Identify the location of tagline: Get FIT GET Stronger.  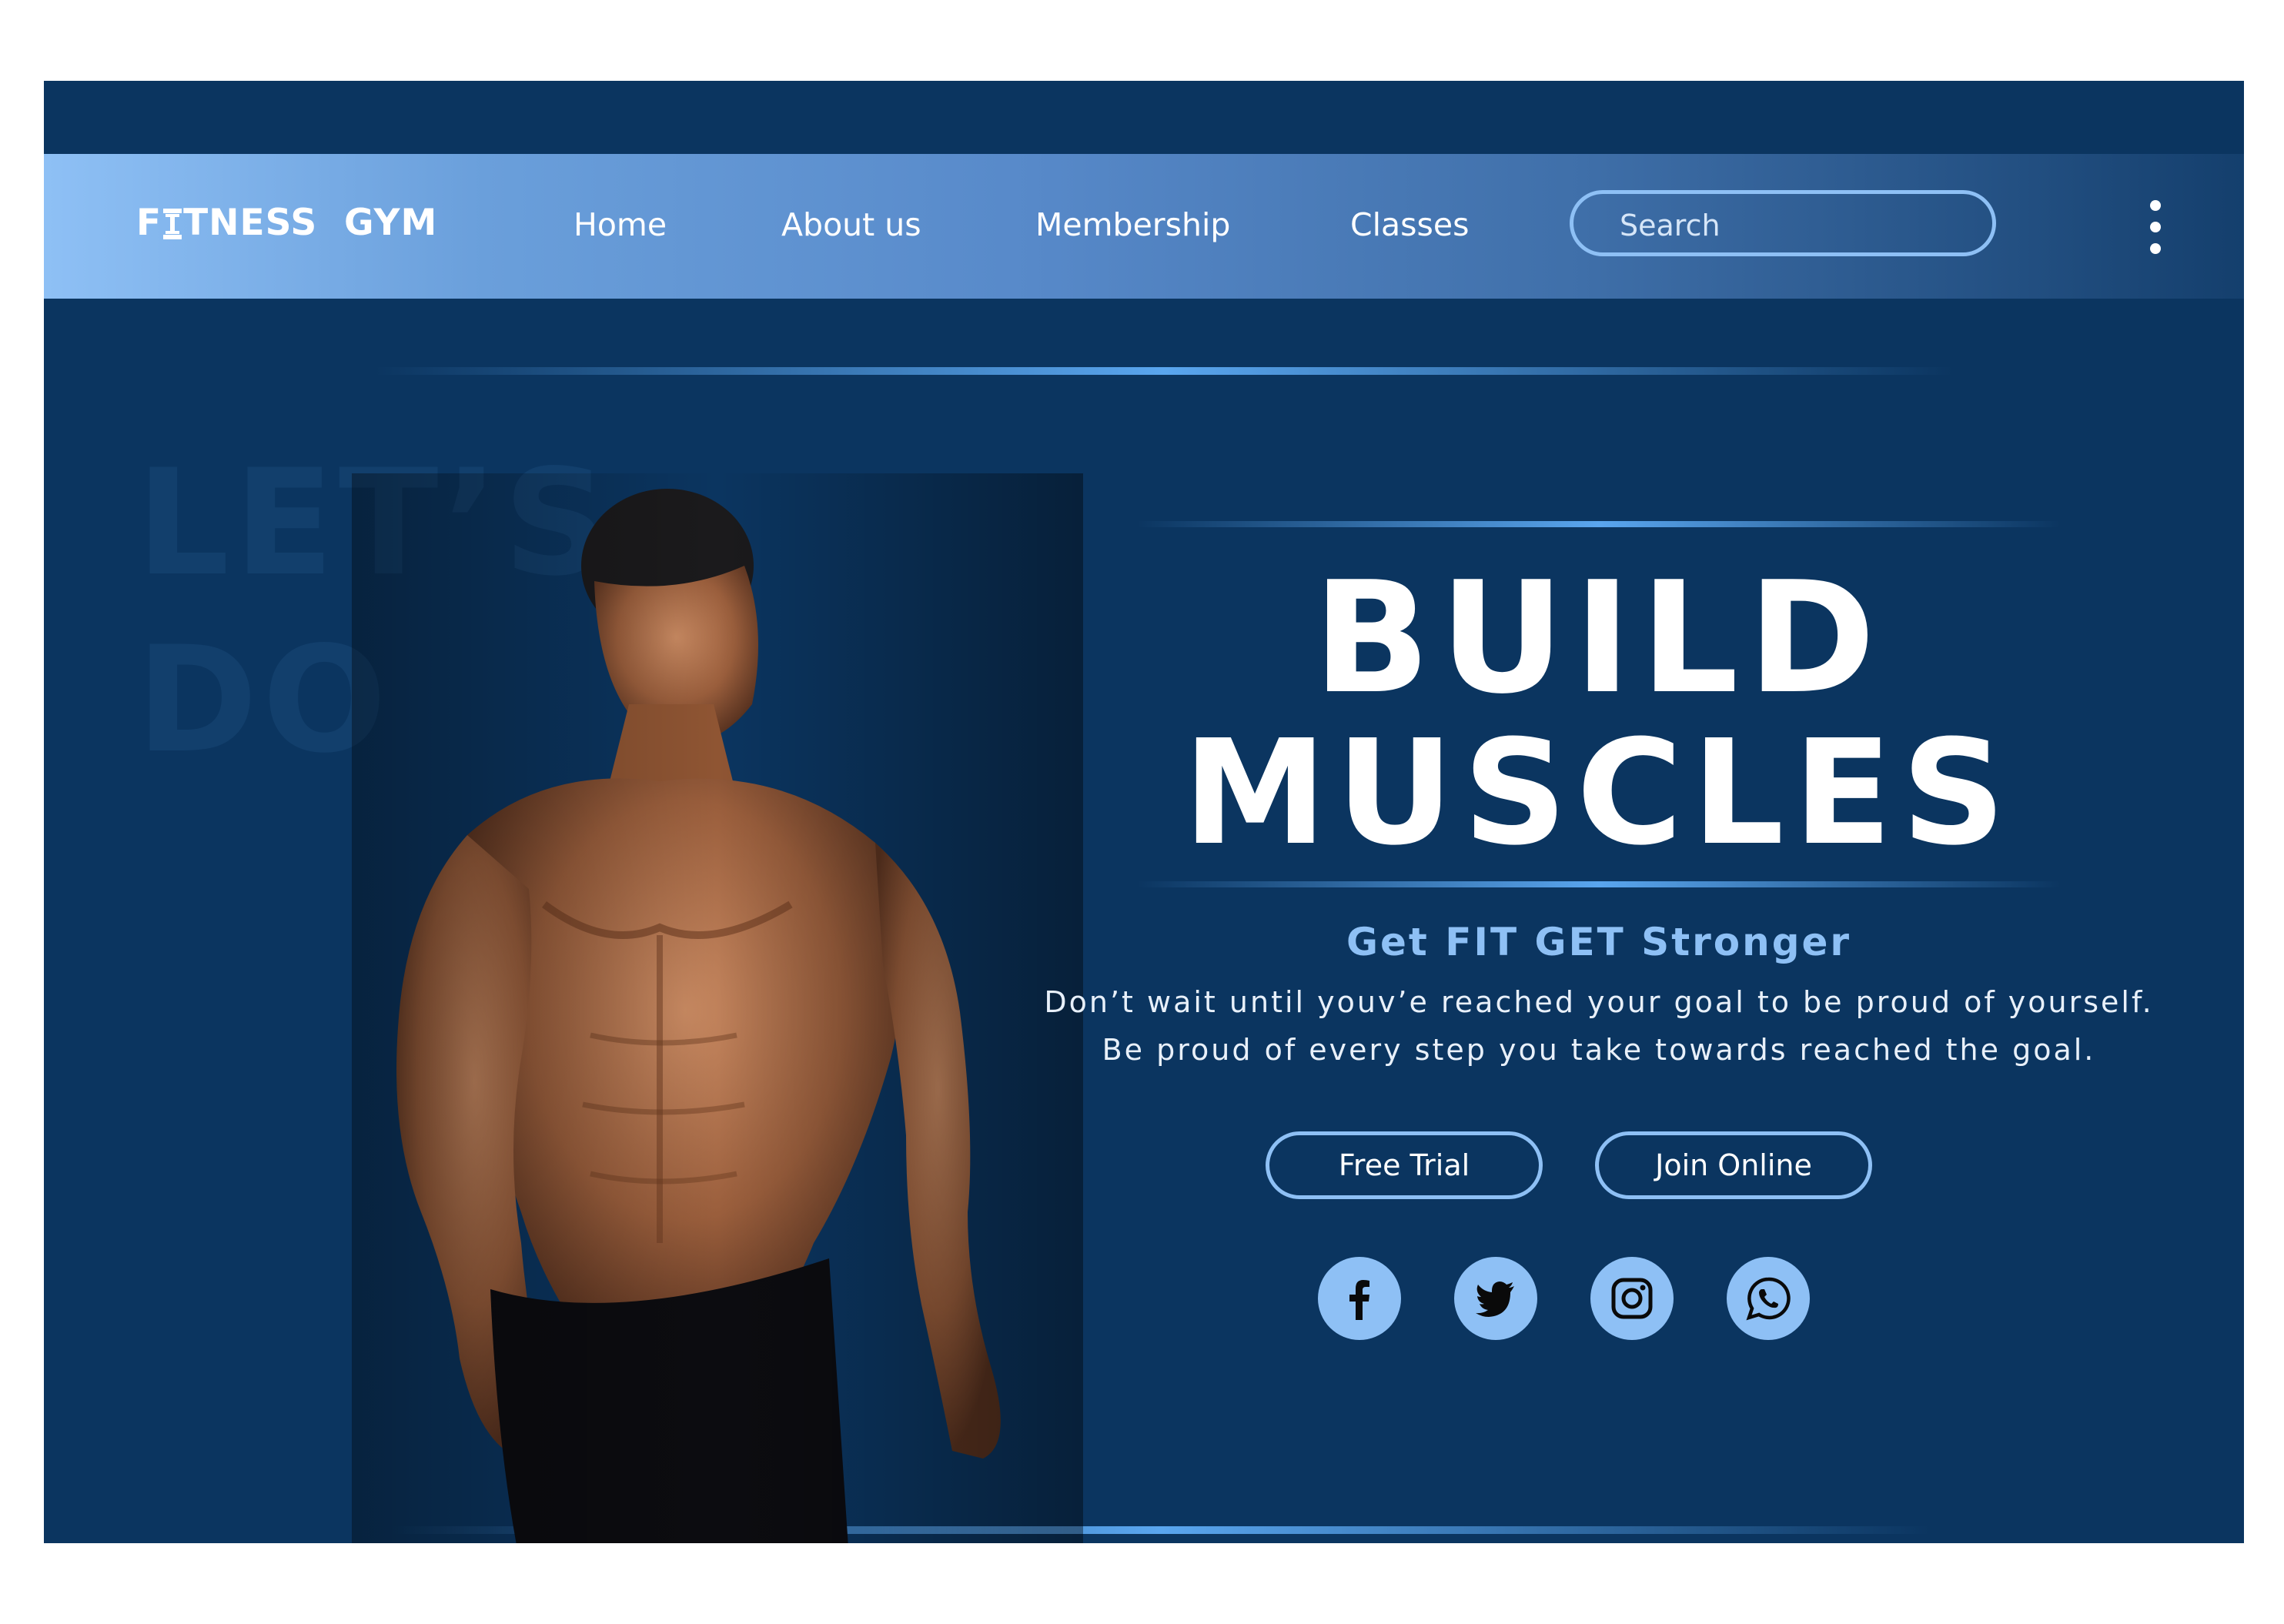
(1599, 942).